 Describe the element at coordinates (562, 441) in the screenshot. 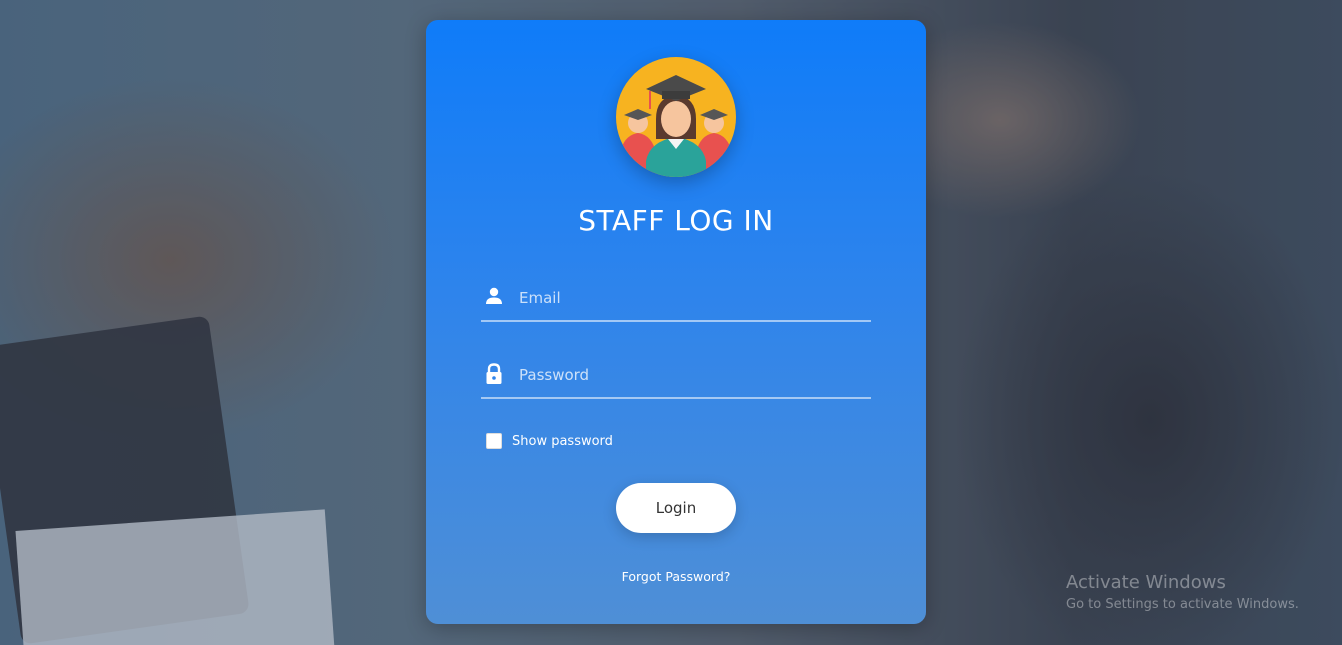

I see `show-password-label: Show password` at that location.